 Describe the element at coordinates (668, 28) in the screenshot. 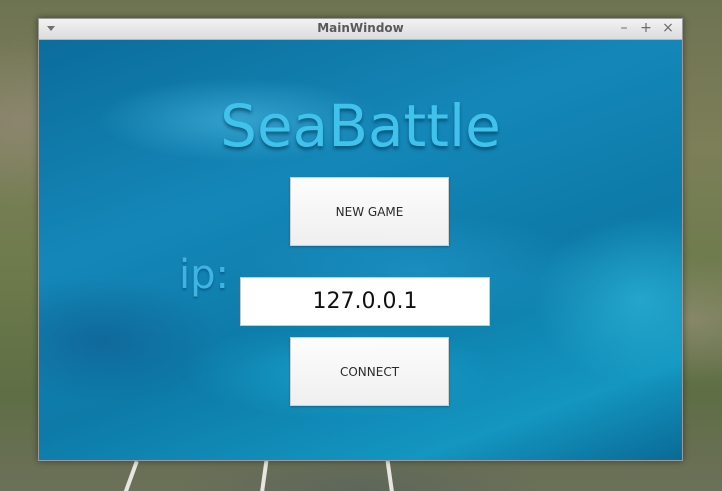

I see `close-icon: ×` at that location.